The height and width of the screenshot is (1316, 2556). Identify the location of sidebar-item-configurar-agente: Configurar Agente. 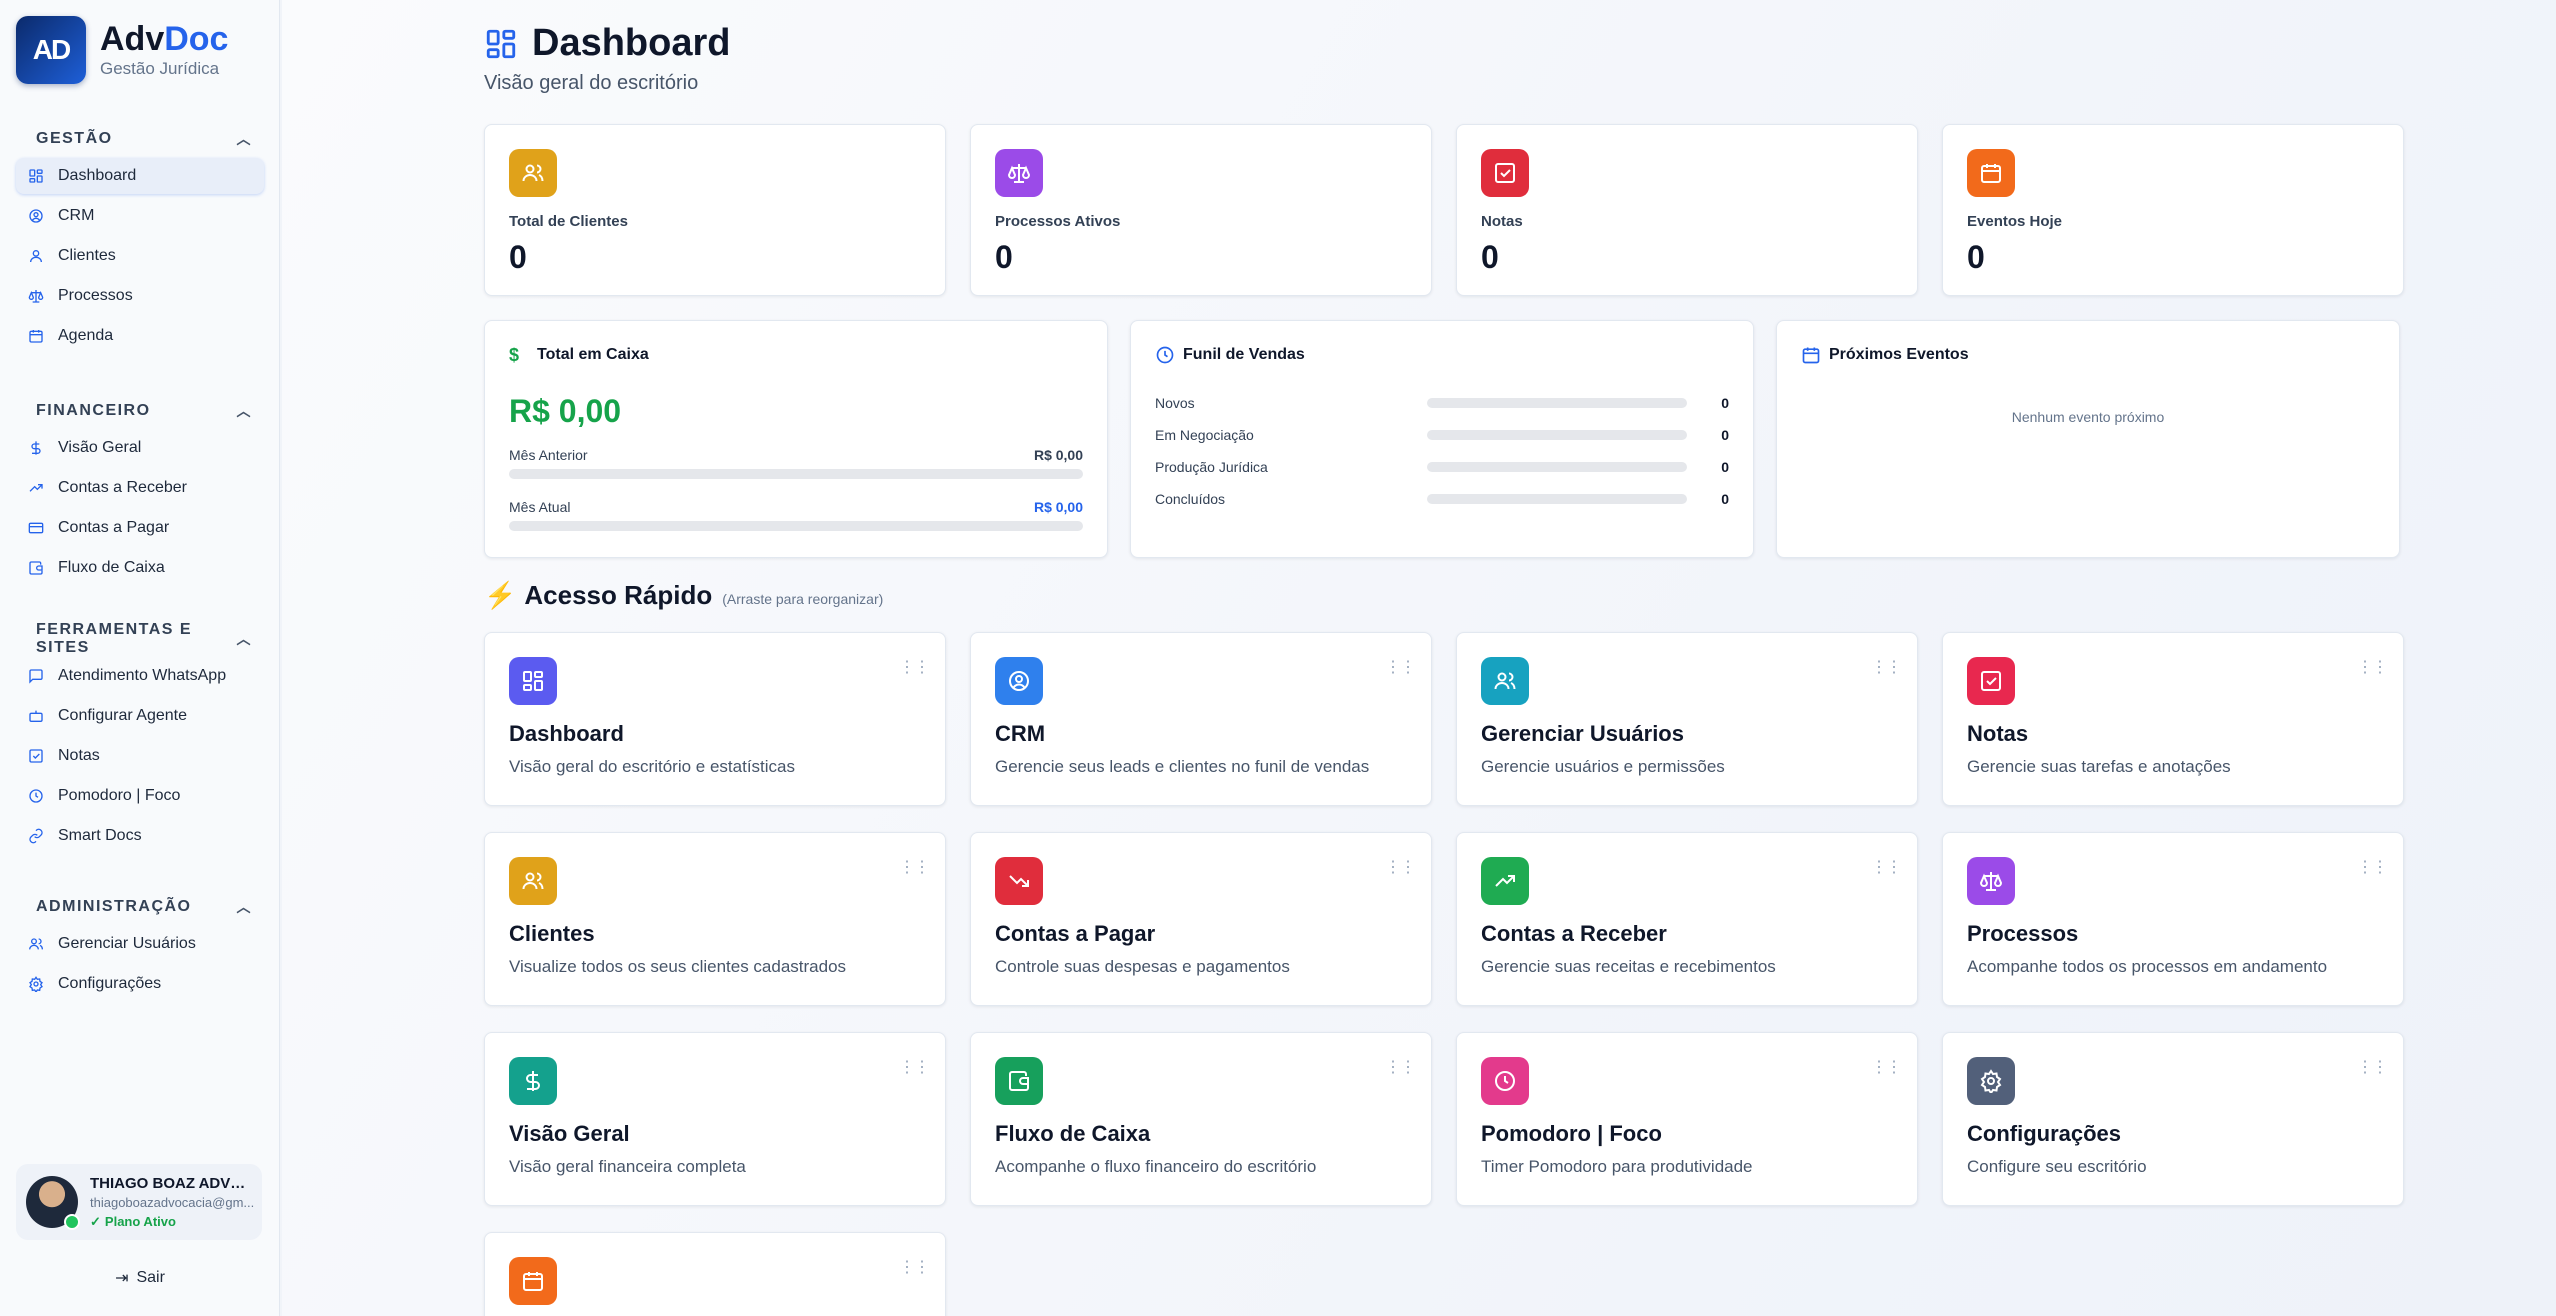
(140, 716).